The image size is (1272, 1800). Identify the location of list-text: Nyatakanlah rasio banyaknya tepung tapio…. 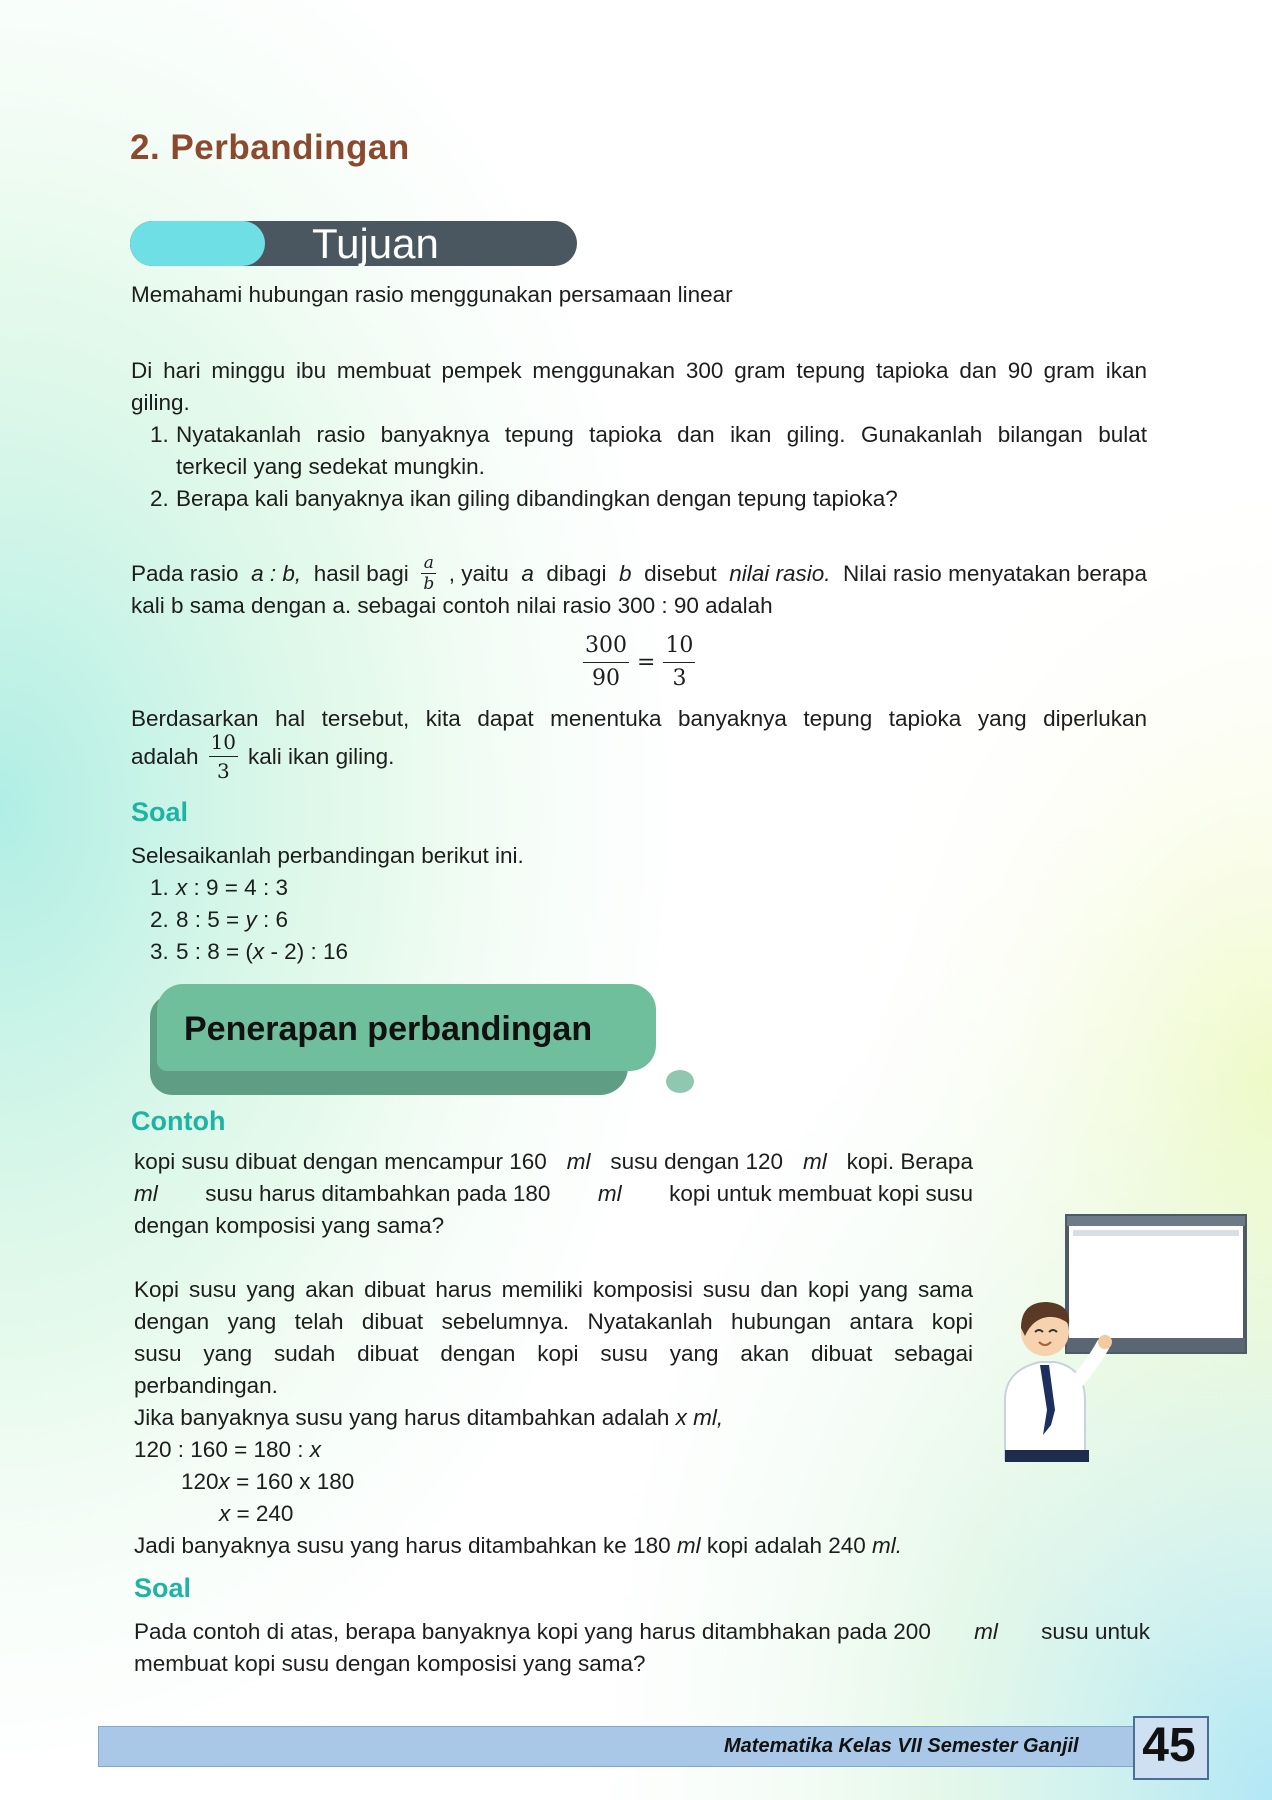
(661, 434).